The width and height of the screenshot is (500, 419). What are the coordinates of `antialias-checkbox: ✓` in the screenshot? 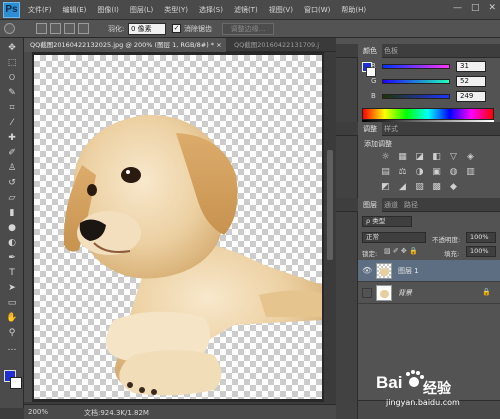 It's located at (176, 28).